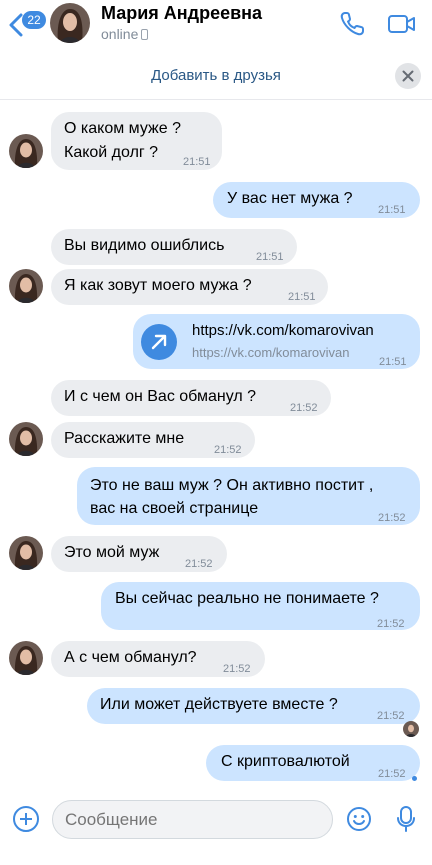  I want to click on video-camera-icon, so click(401, 24).